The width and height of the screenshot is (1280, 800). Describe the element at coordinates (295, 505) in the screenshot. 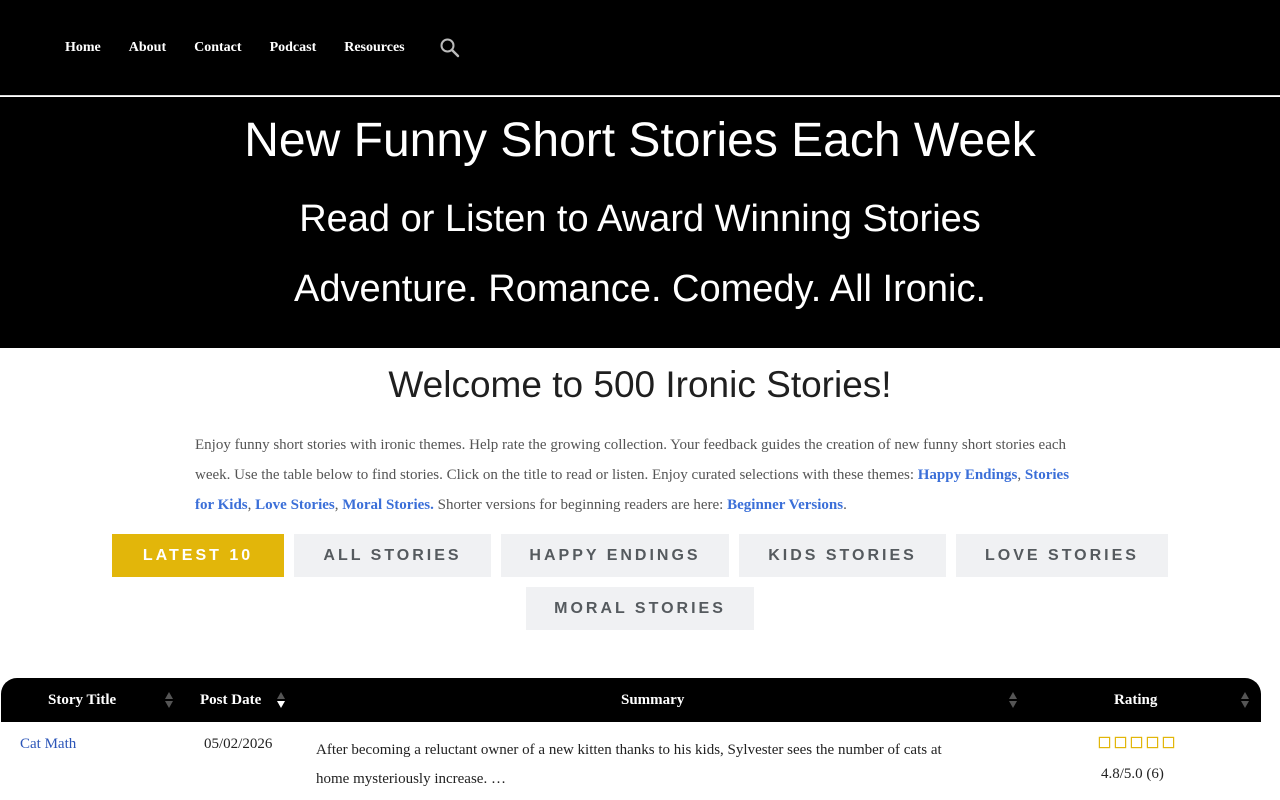

I see `link-love-stories: Love Stories` at that location.